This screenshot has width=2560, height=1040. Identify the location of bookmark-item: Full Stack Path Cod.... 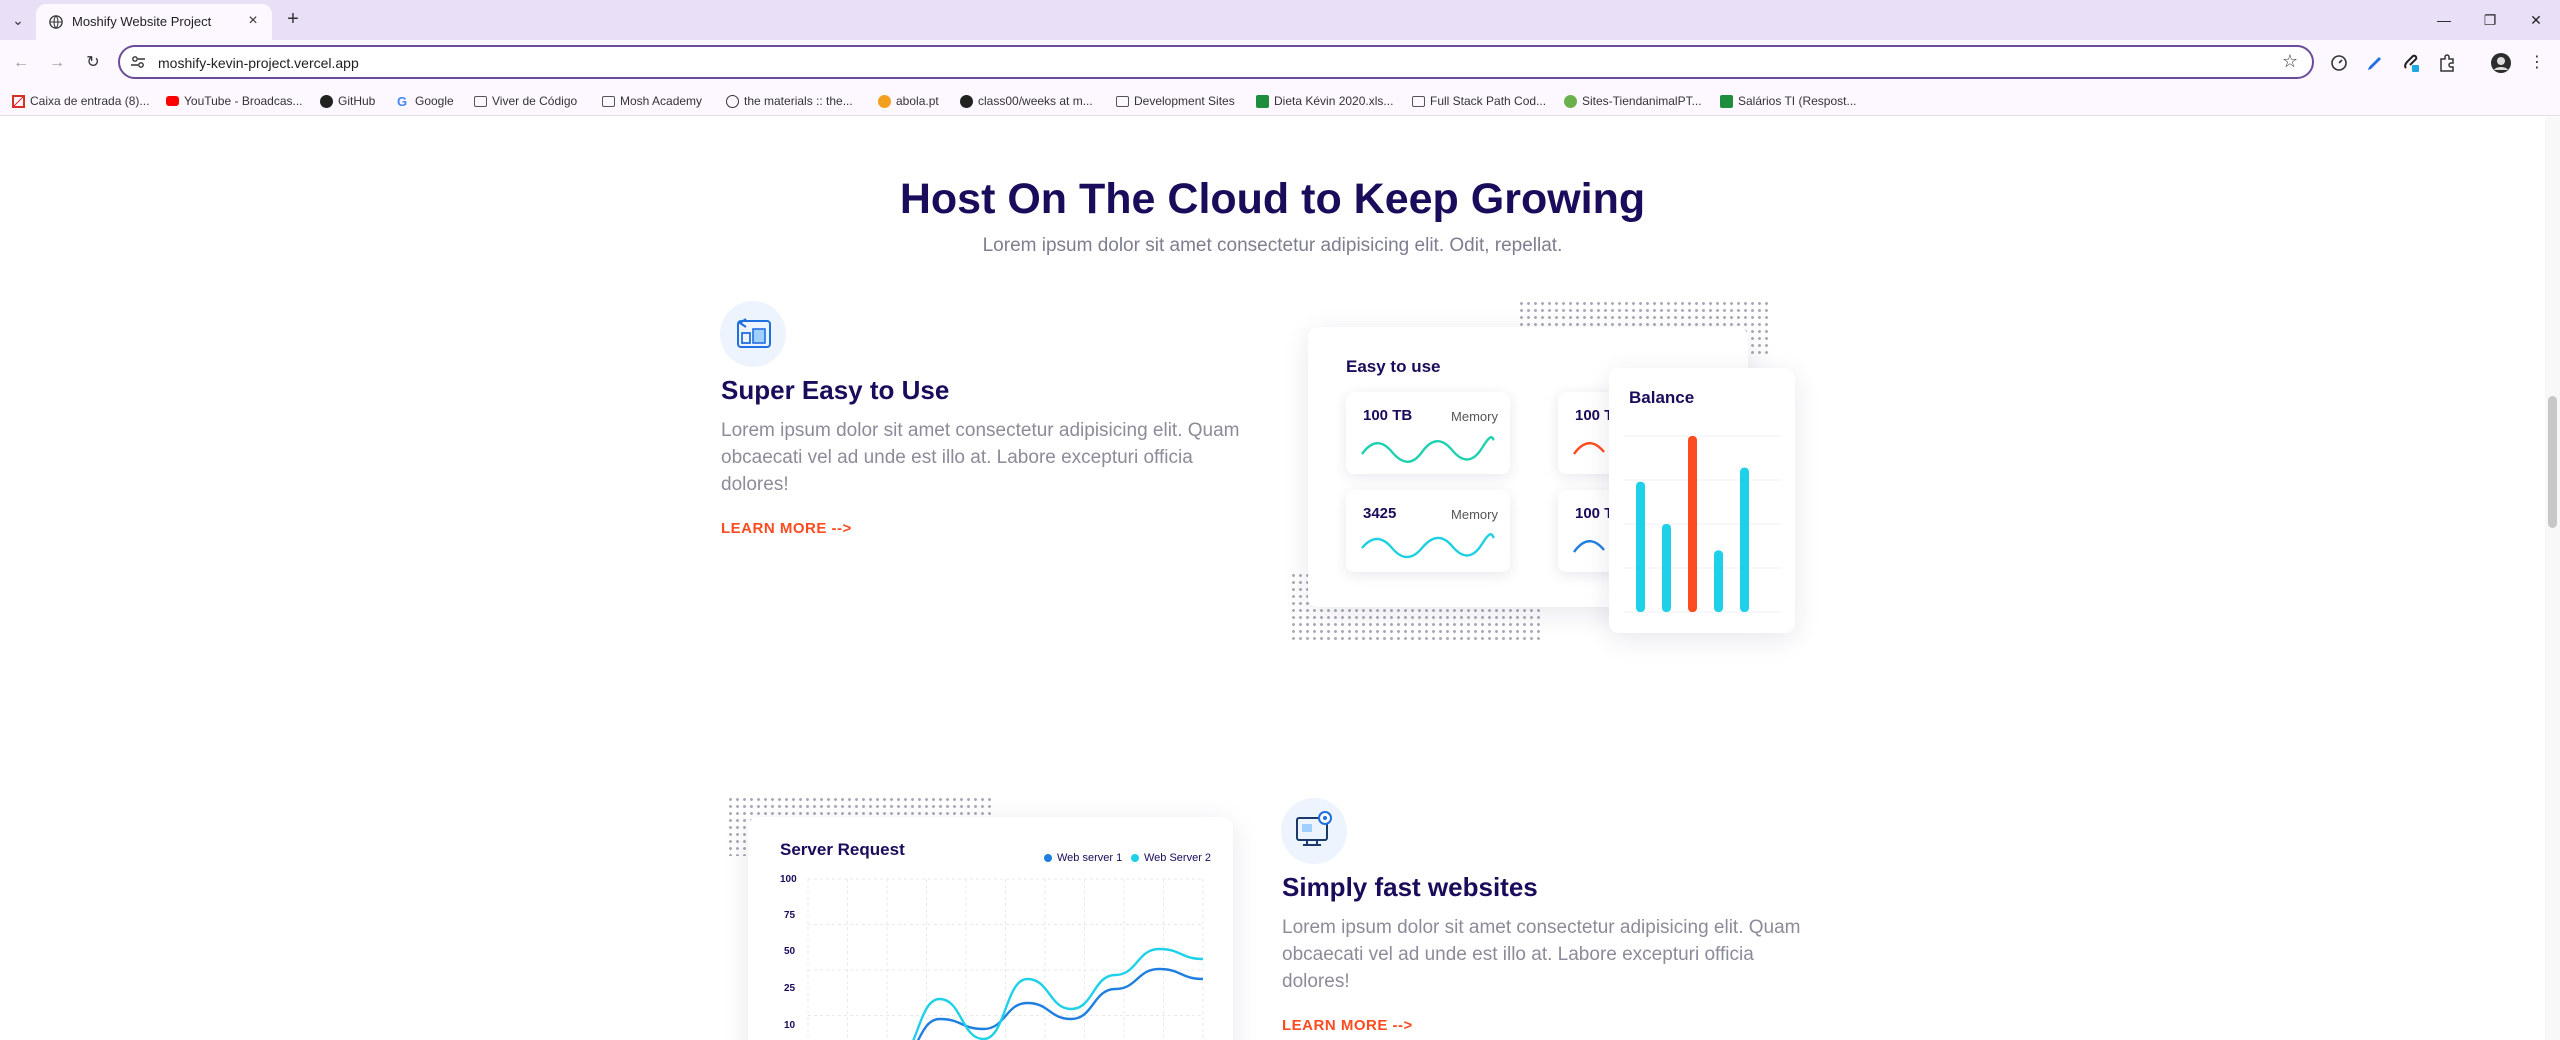
(1479, 101).